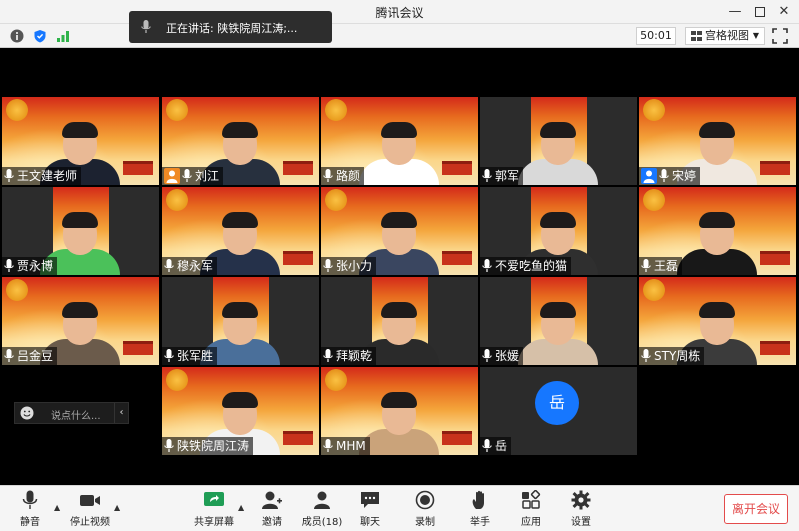 This screenshot has width=799, height=531. Describe the element at coordinates (531, 510) in the screenshot. I see `apps-button: 应用` at that location.